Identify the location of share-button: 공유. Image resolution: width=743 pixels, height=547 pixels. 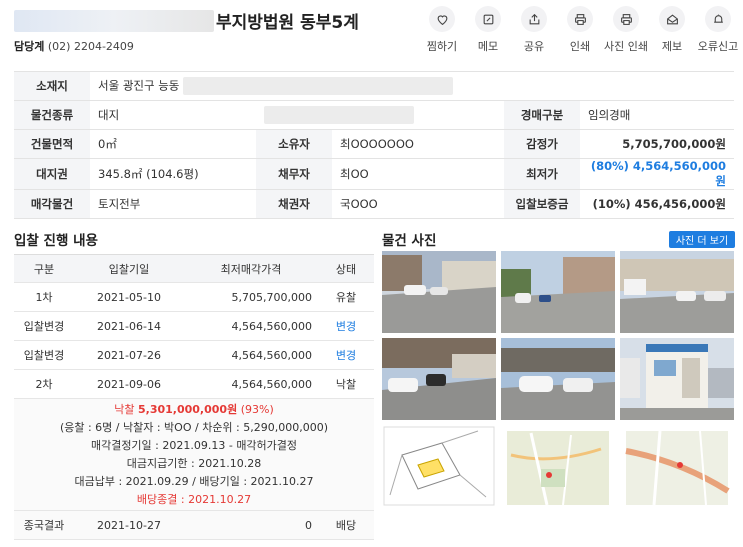
(534, 30).